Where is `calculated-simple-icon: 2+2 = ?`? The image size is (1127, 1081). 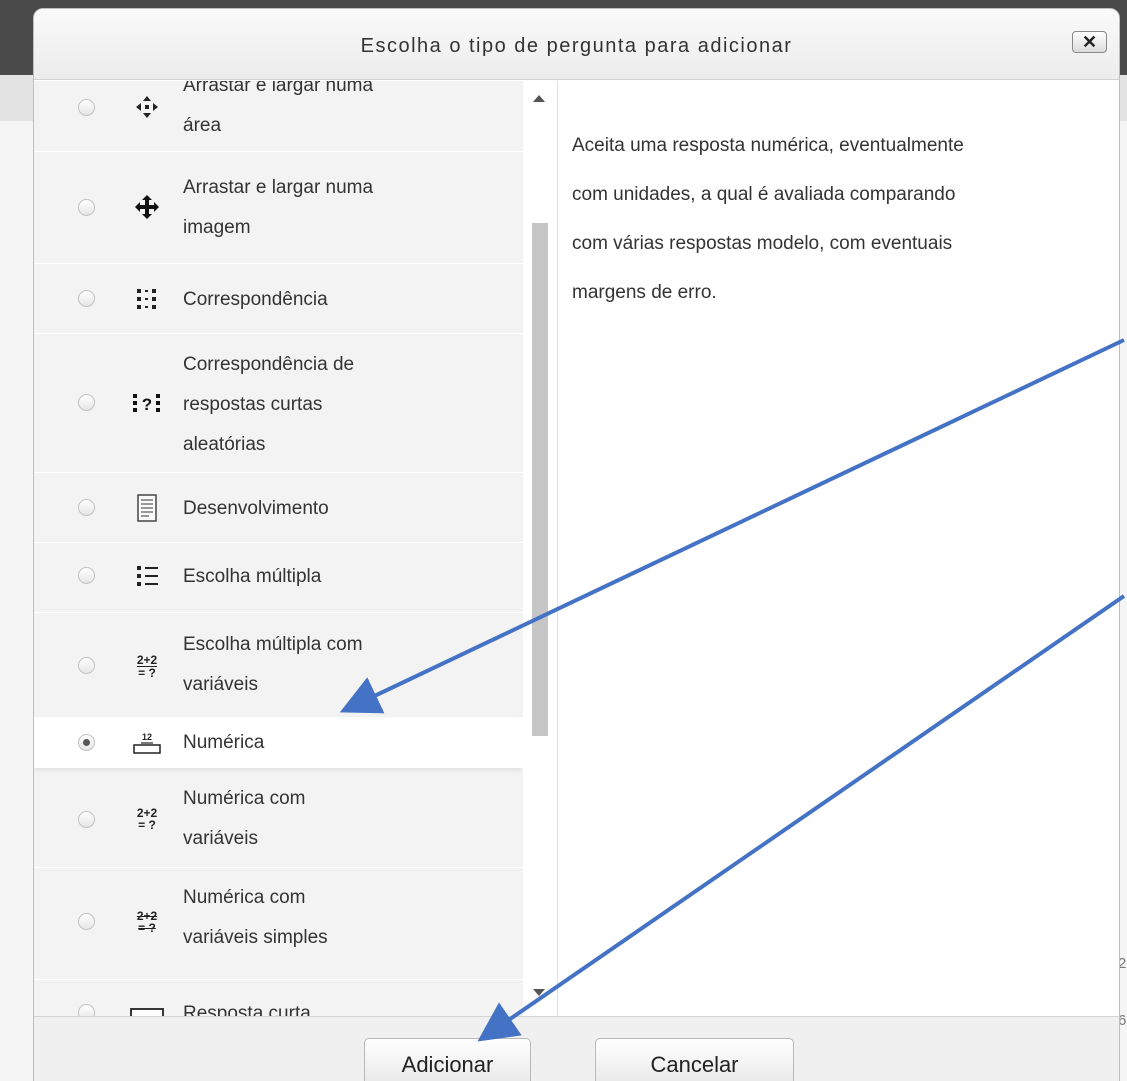 calculated-simple-icon: 2+2 = ? is located at coordinates (147, 922).